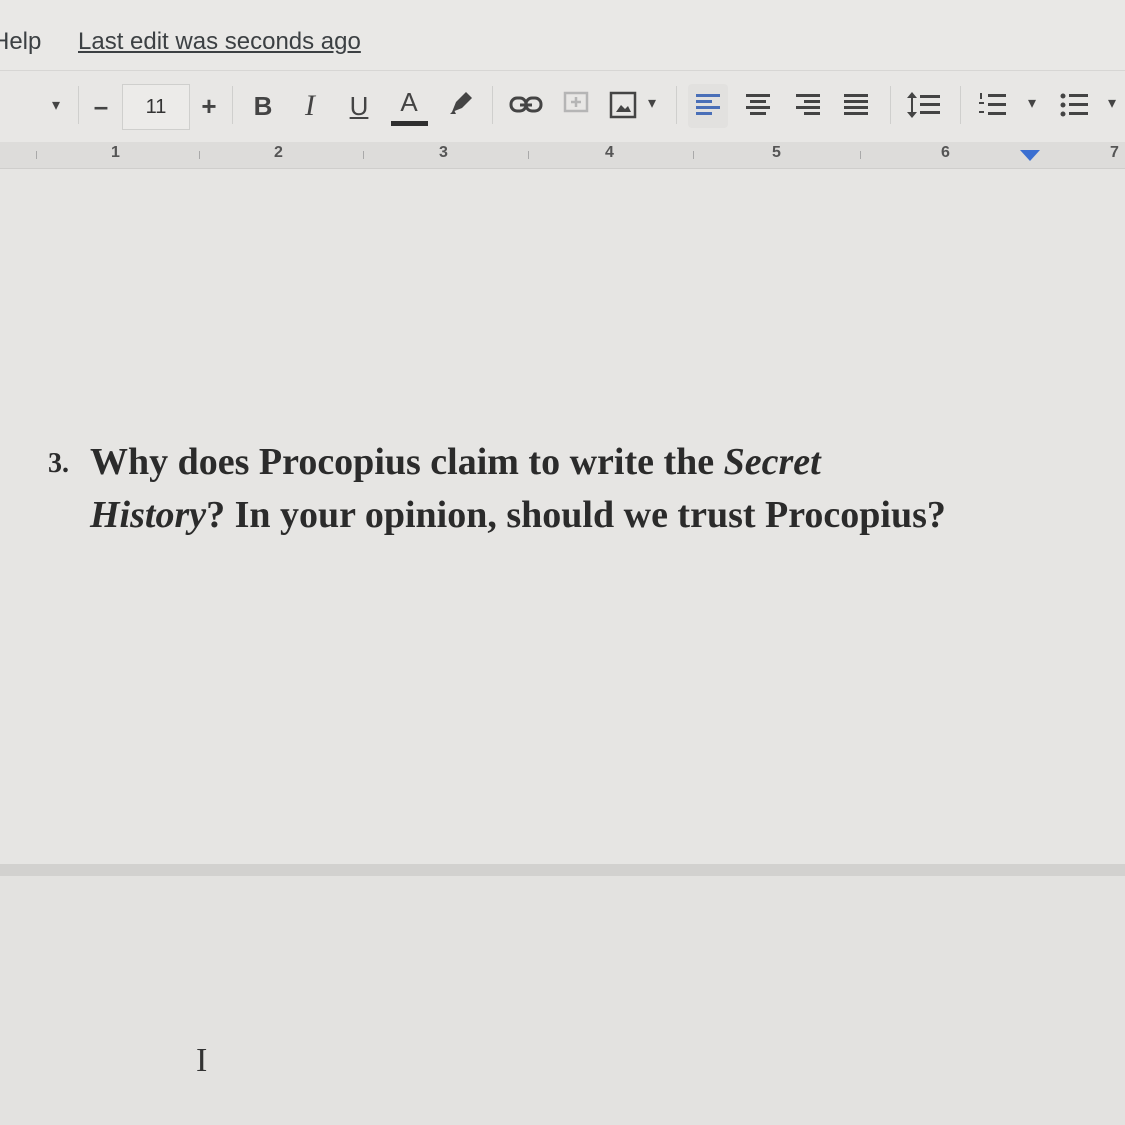 Image resolution: width=1125 pixels, height=1125 pixels. I want to click on align-justify-icon, so click(856, 105).